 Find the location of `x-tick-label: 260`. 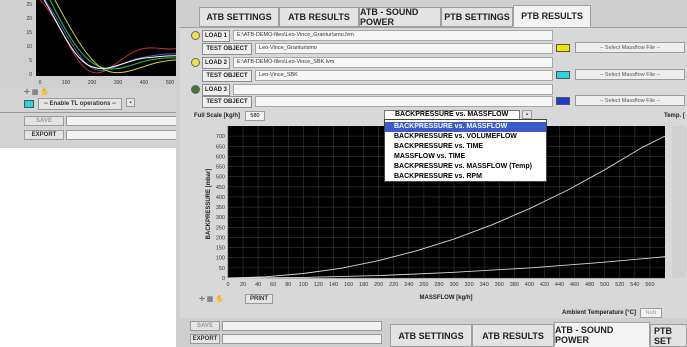

x-tick-label: 260 is located at coordinates (423, 285).